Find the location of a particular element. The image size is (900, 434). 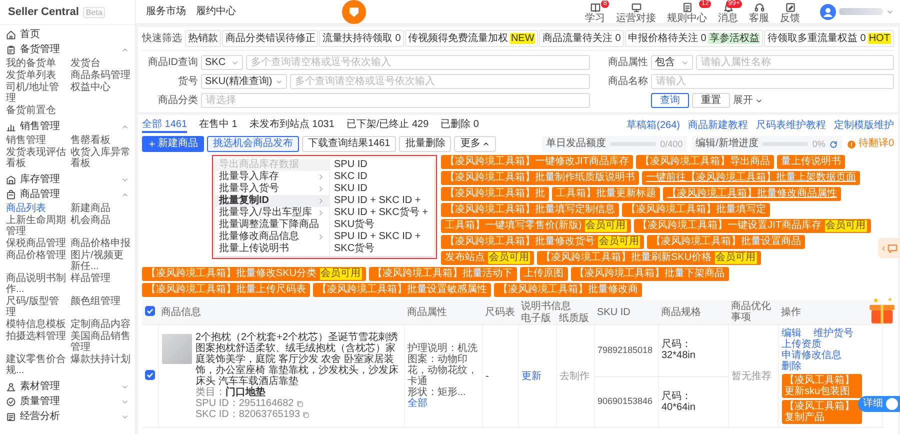

shield-logo-button is located at coordinates (354, 12).